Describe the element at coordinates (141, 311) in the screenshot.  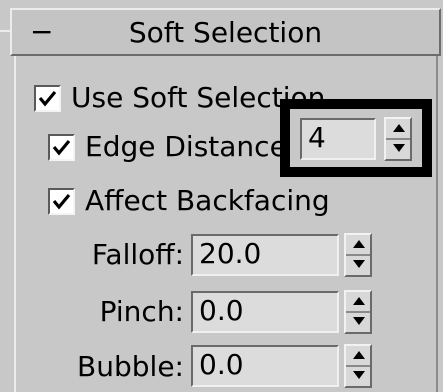
I see `pinch-label: Pinch:` at that location.